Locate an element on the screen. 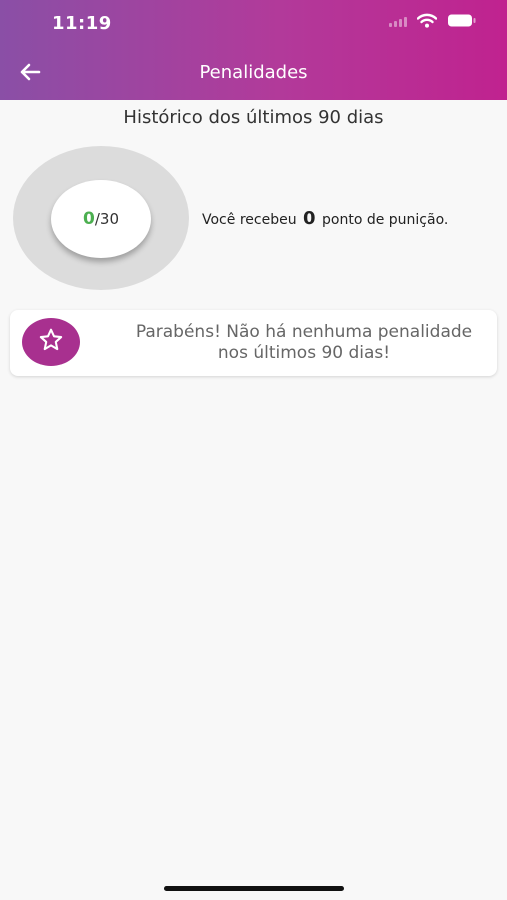 The height and width of the screenshot is (900, 507). home-indicator is located at coordinates (254, 888).